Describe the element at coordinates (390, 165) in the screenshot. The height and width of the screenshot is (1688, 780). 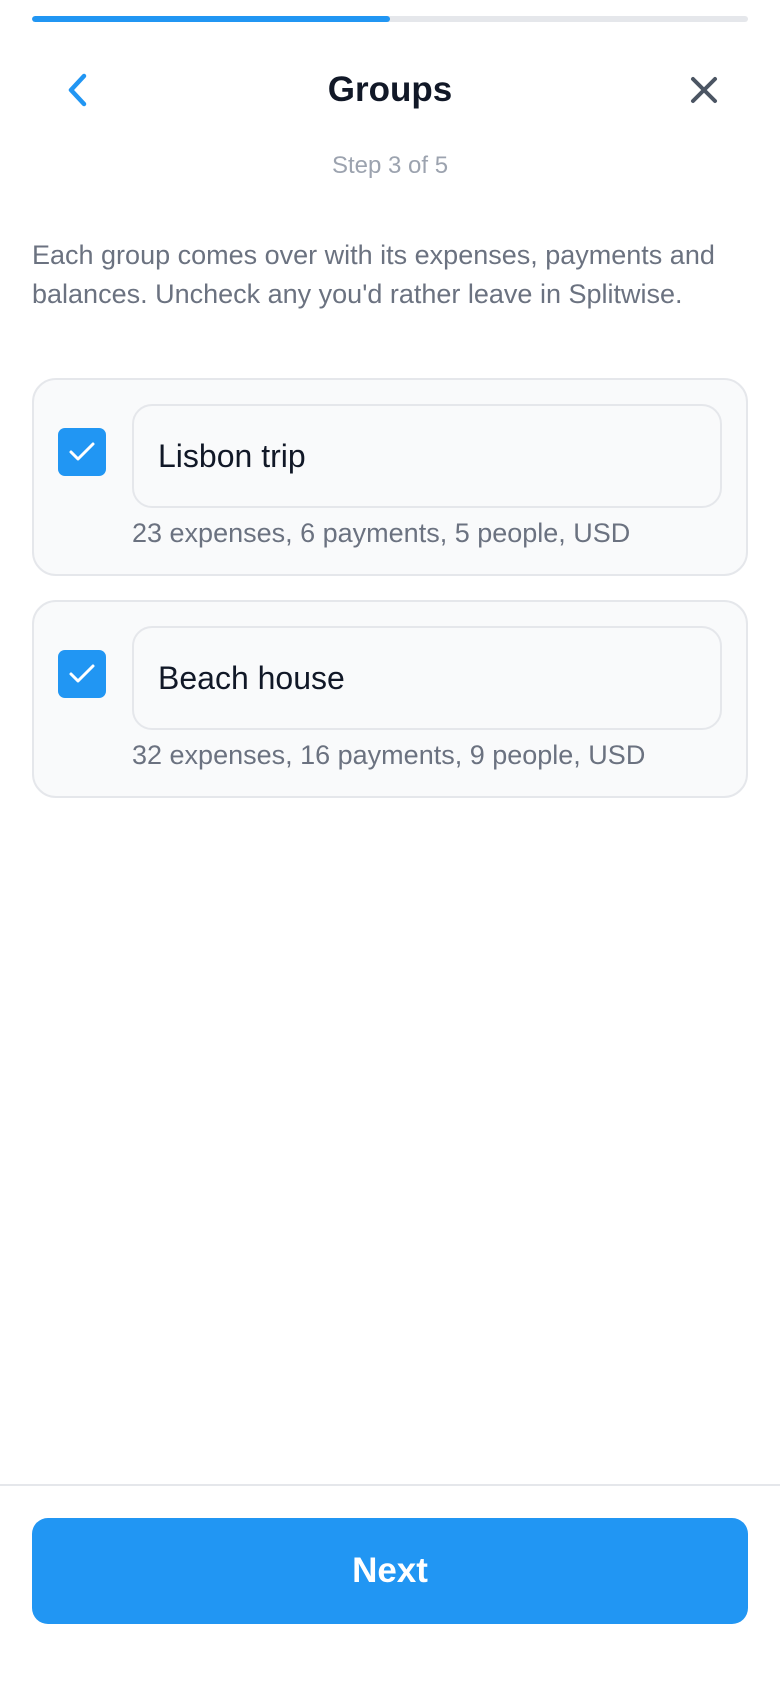
I see `step-indicator: Step 3 of 5` at that location.